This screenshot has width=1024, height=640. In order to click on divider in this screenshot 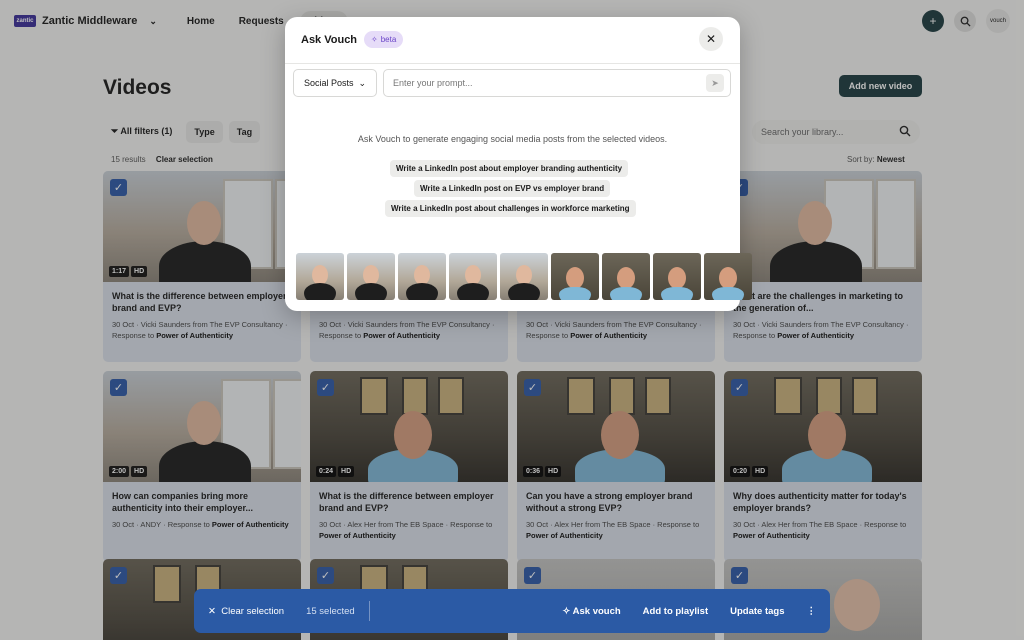, I will do `click(512, 63)`.